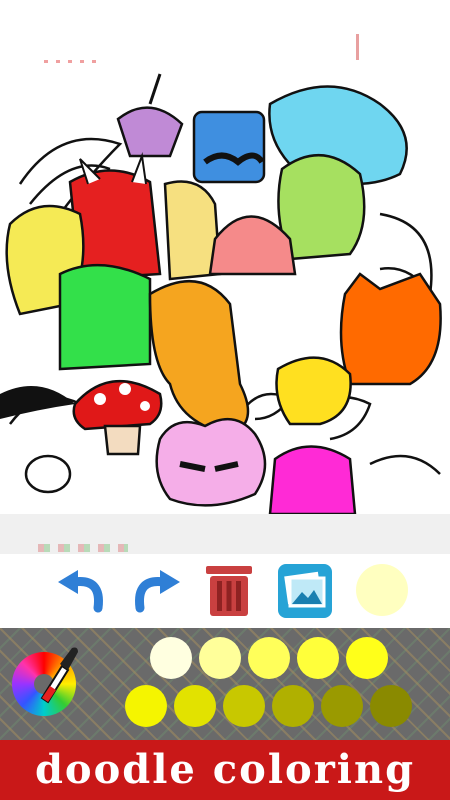  What do you see at coordinates (357, 47) in the screenshot?
I see `decorative-tick` at bounding box center [357, 47].